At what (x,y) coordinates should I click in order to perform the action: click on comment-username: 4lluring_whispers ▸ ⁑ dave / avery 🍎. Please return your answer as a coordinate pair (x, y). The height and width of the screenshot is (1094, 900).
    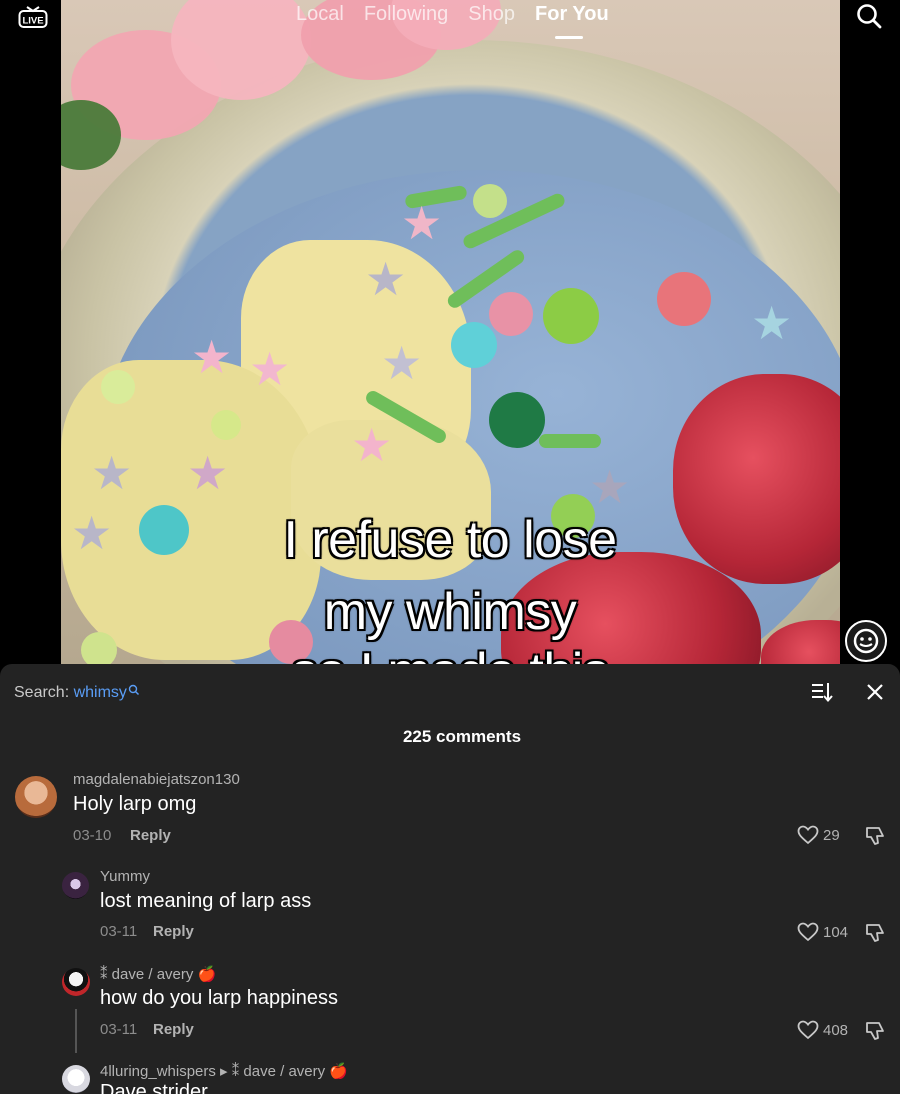
    Looking at the image, I should click on (224, 1071).